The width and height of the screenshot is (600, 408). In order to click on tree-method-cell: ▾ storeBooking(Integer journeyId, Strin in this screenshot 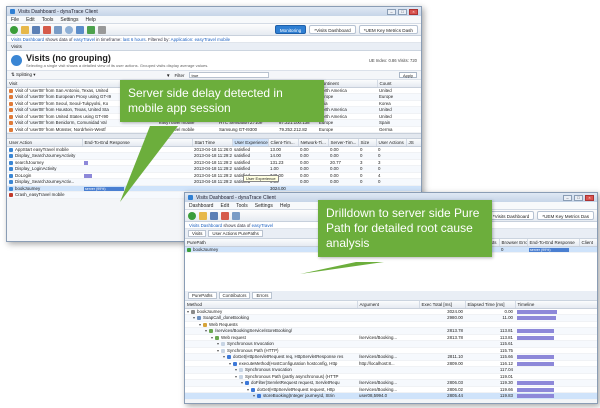, I will do `click(271, 396)`.